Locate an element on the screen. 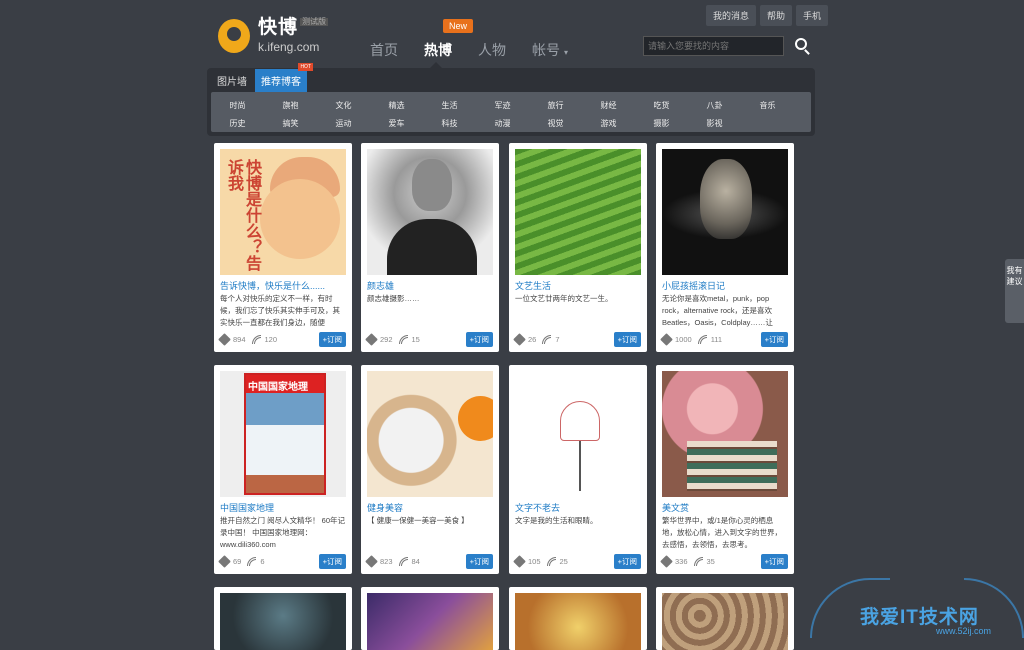 Image resolution: width=1024 pixels, height=650 pixels. top-links: 我的消息 帮助 手机 is located at coordinates (767, 15).